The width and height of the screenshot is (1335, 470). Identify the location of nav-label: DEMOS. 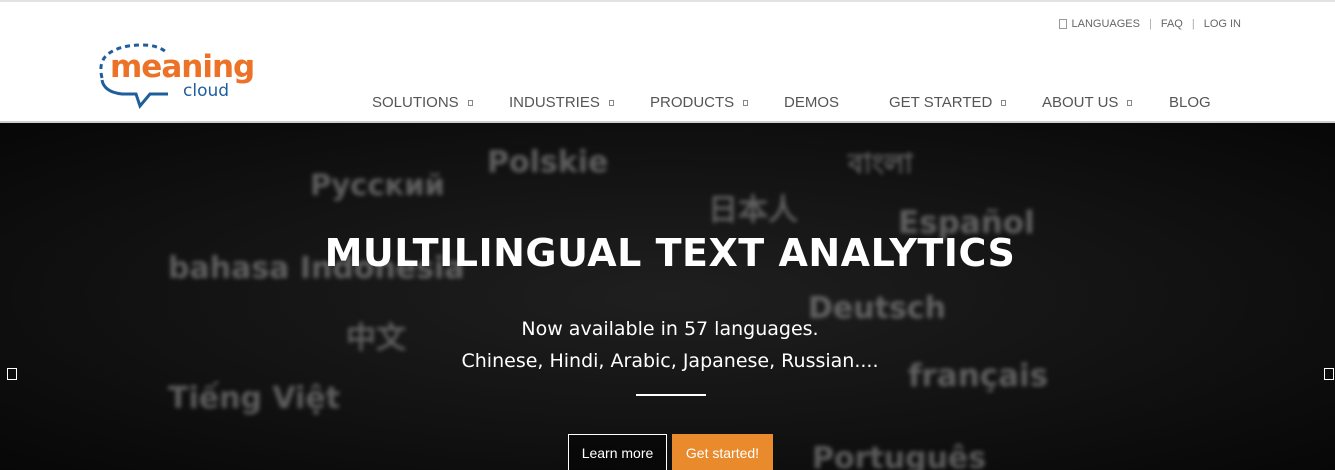
(812, 102).